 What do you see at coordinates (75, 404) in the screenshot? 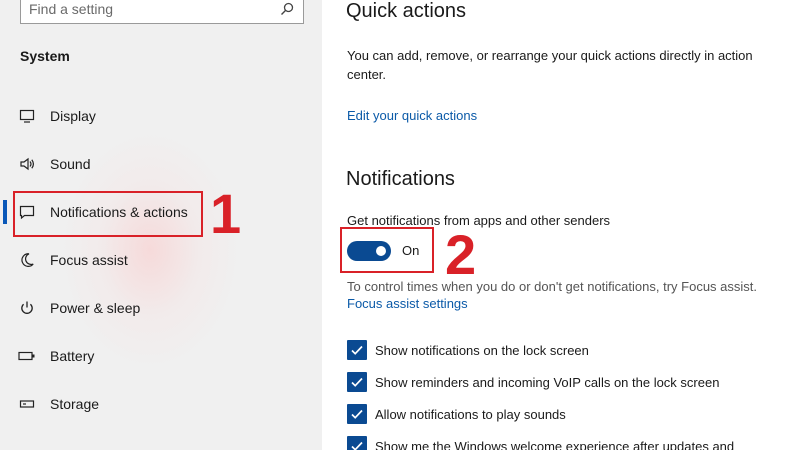
I see `sidebar-item-label: Storage` at bounding box center [75, 404].